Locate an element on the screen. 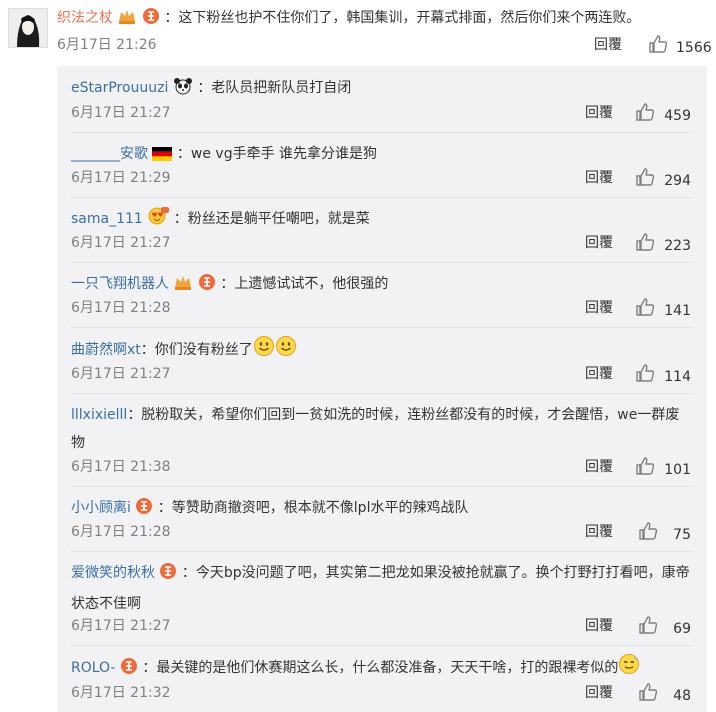 This screenshot has width=716, height=712. panda-emoji-icon is located at coordinates (183, 91).